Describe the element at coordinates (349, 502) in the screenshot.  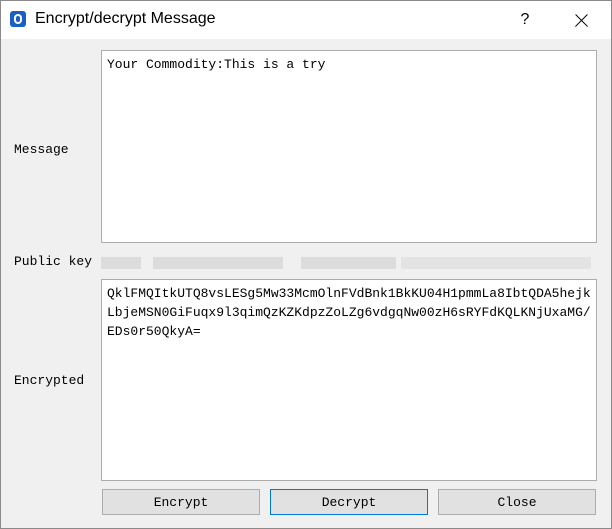
I see `decrypt-button: Decrypt` at that location.